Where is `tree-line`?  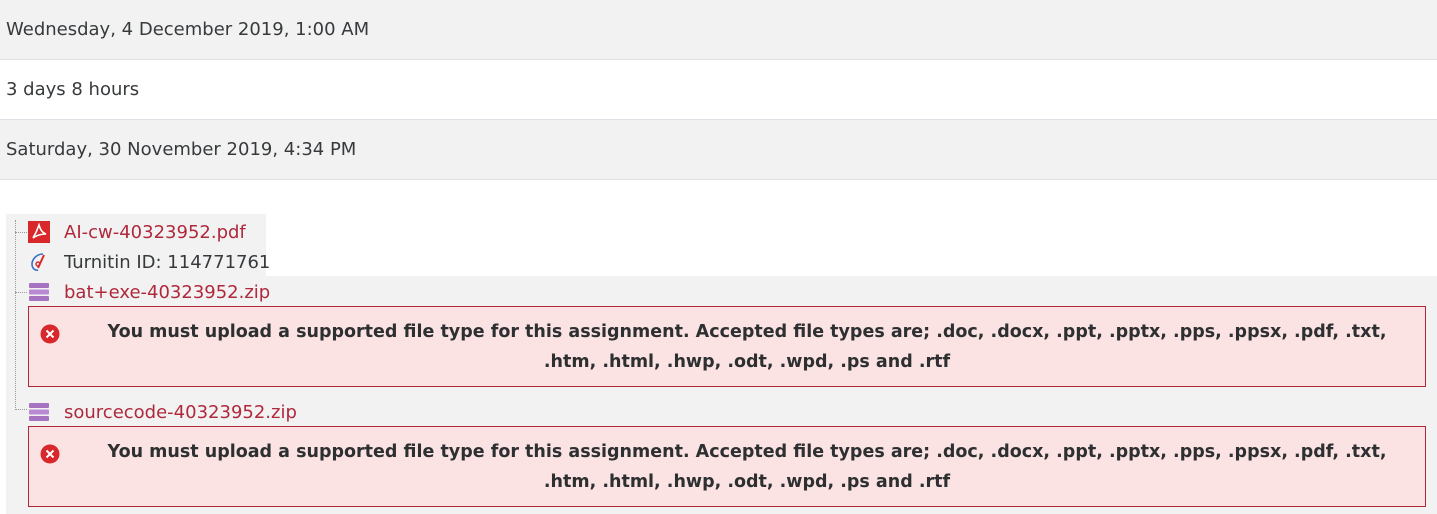 tree-line is located at coordinates (15, 315).